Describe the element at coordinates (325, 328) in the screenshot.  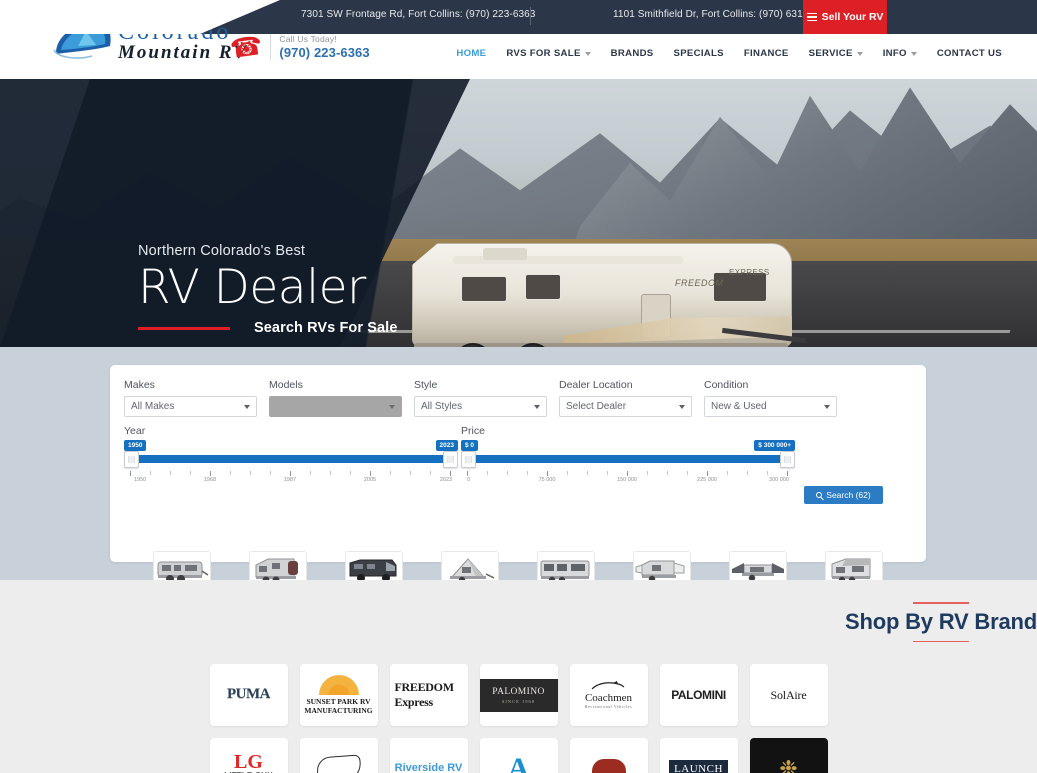
I see `hero-subtitle: Search RVs For Sale` at that location.